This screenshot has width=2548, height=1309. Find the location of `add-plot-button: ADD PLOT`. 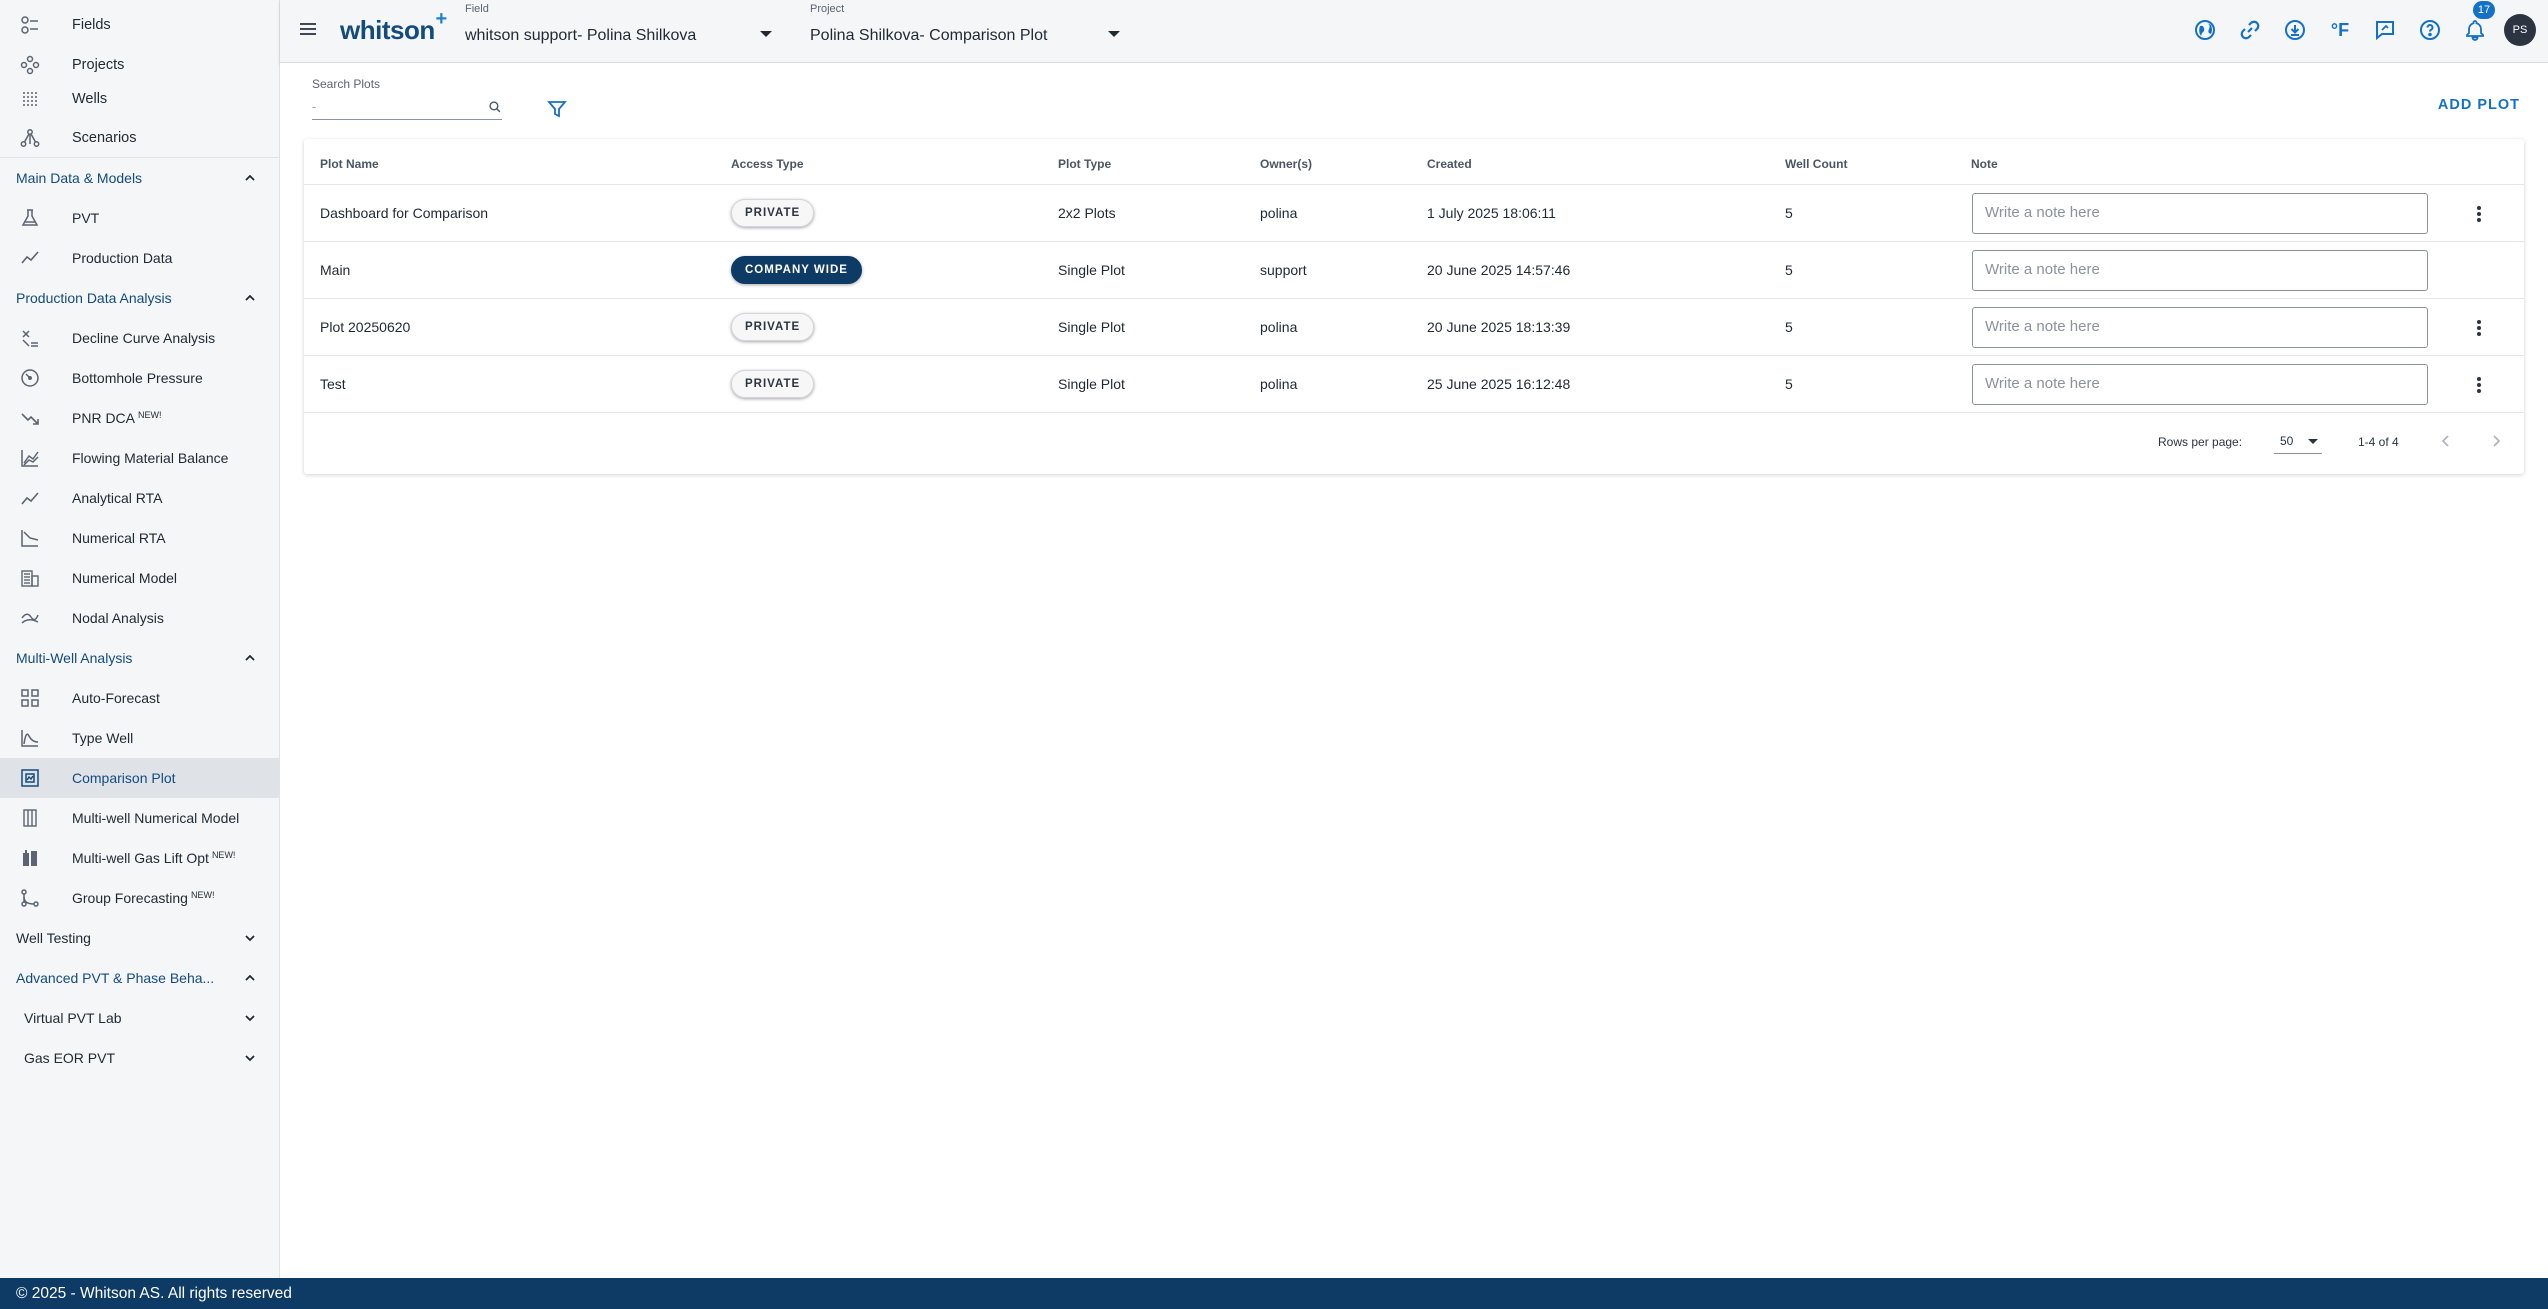

add-plot-button: ADD PLOT is located at coordinates (2479, 105).